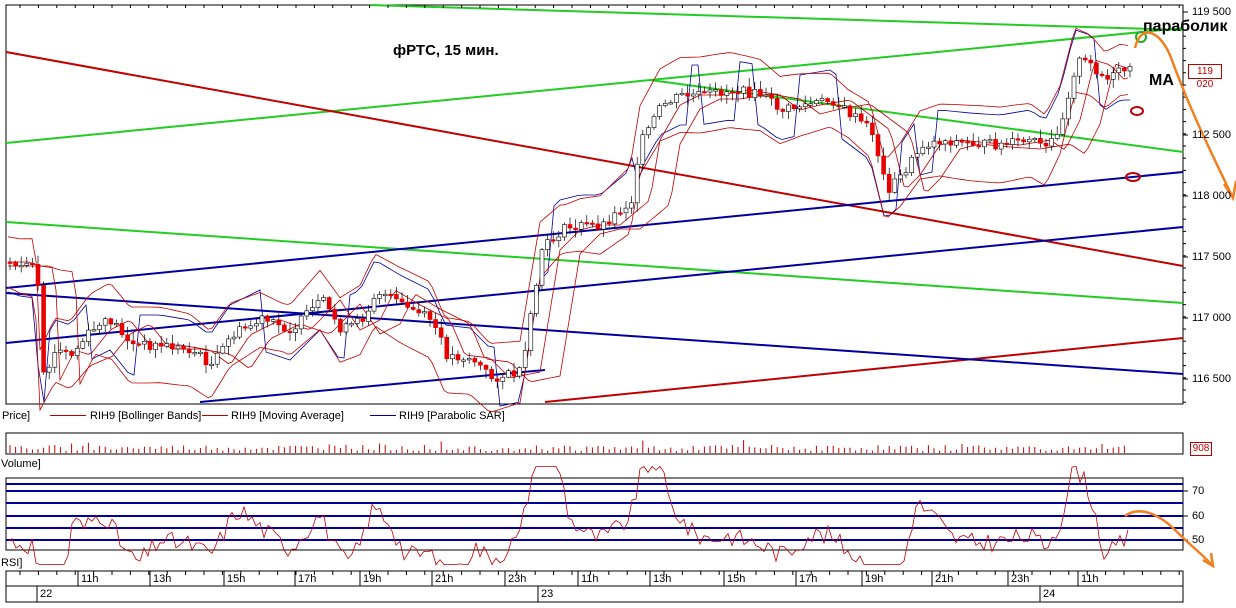 This screenshot has height=608, width=1236. Describe the element at coordinates (1211, 379) in the screenshot. I see `price-tick-label: 116 500` at that location.